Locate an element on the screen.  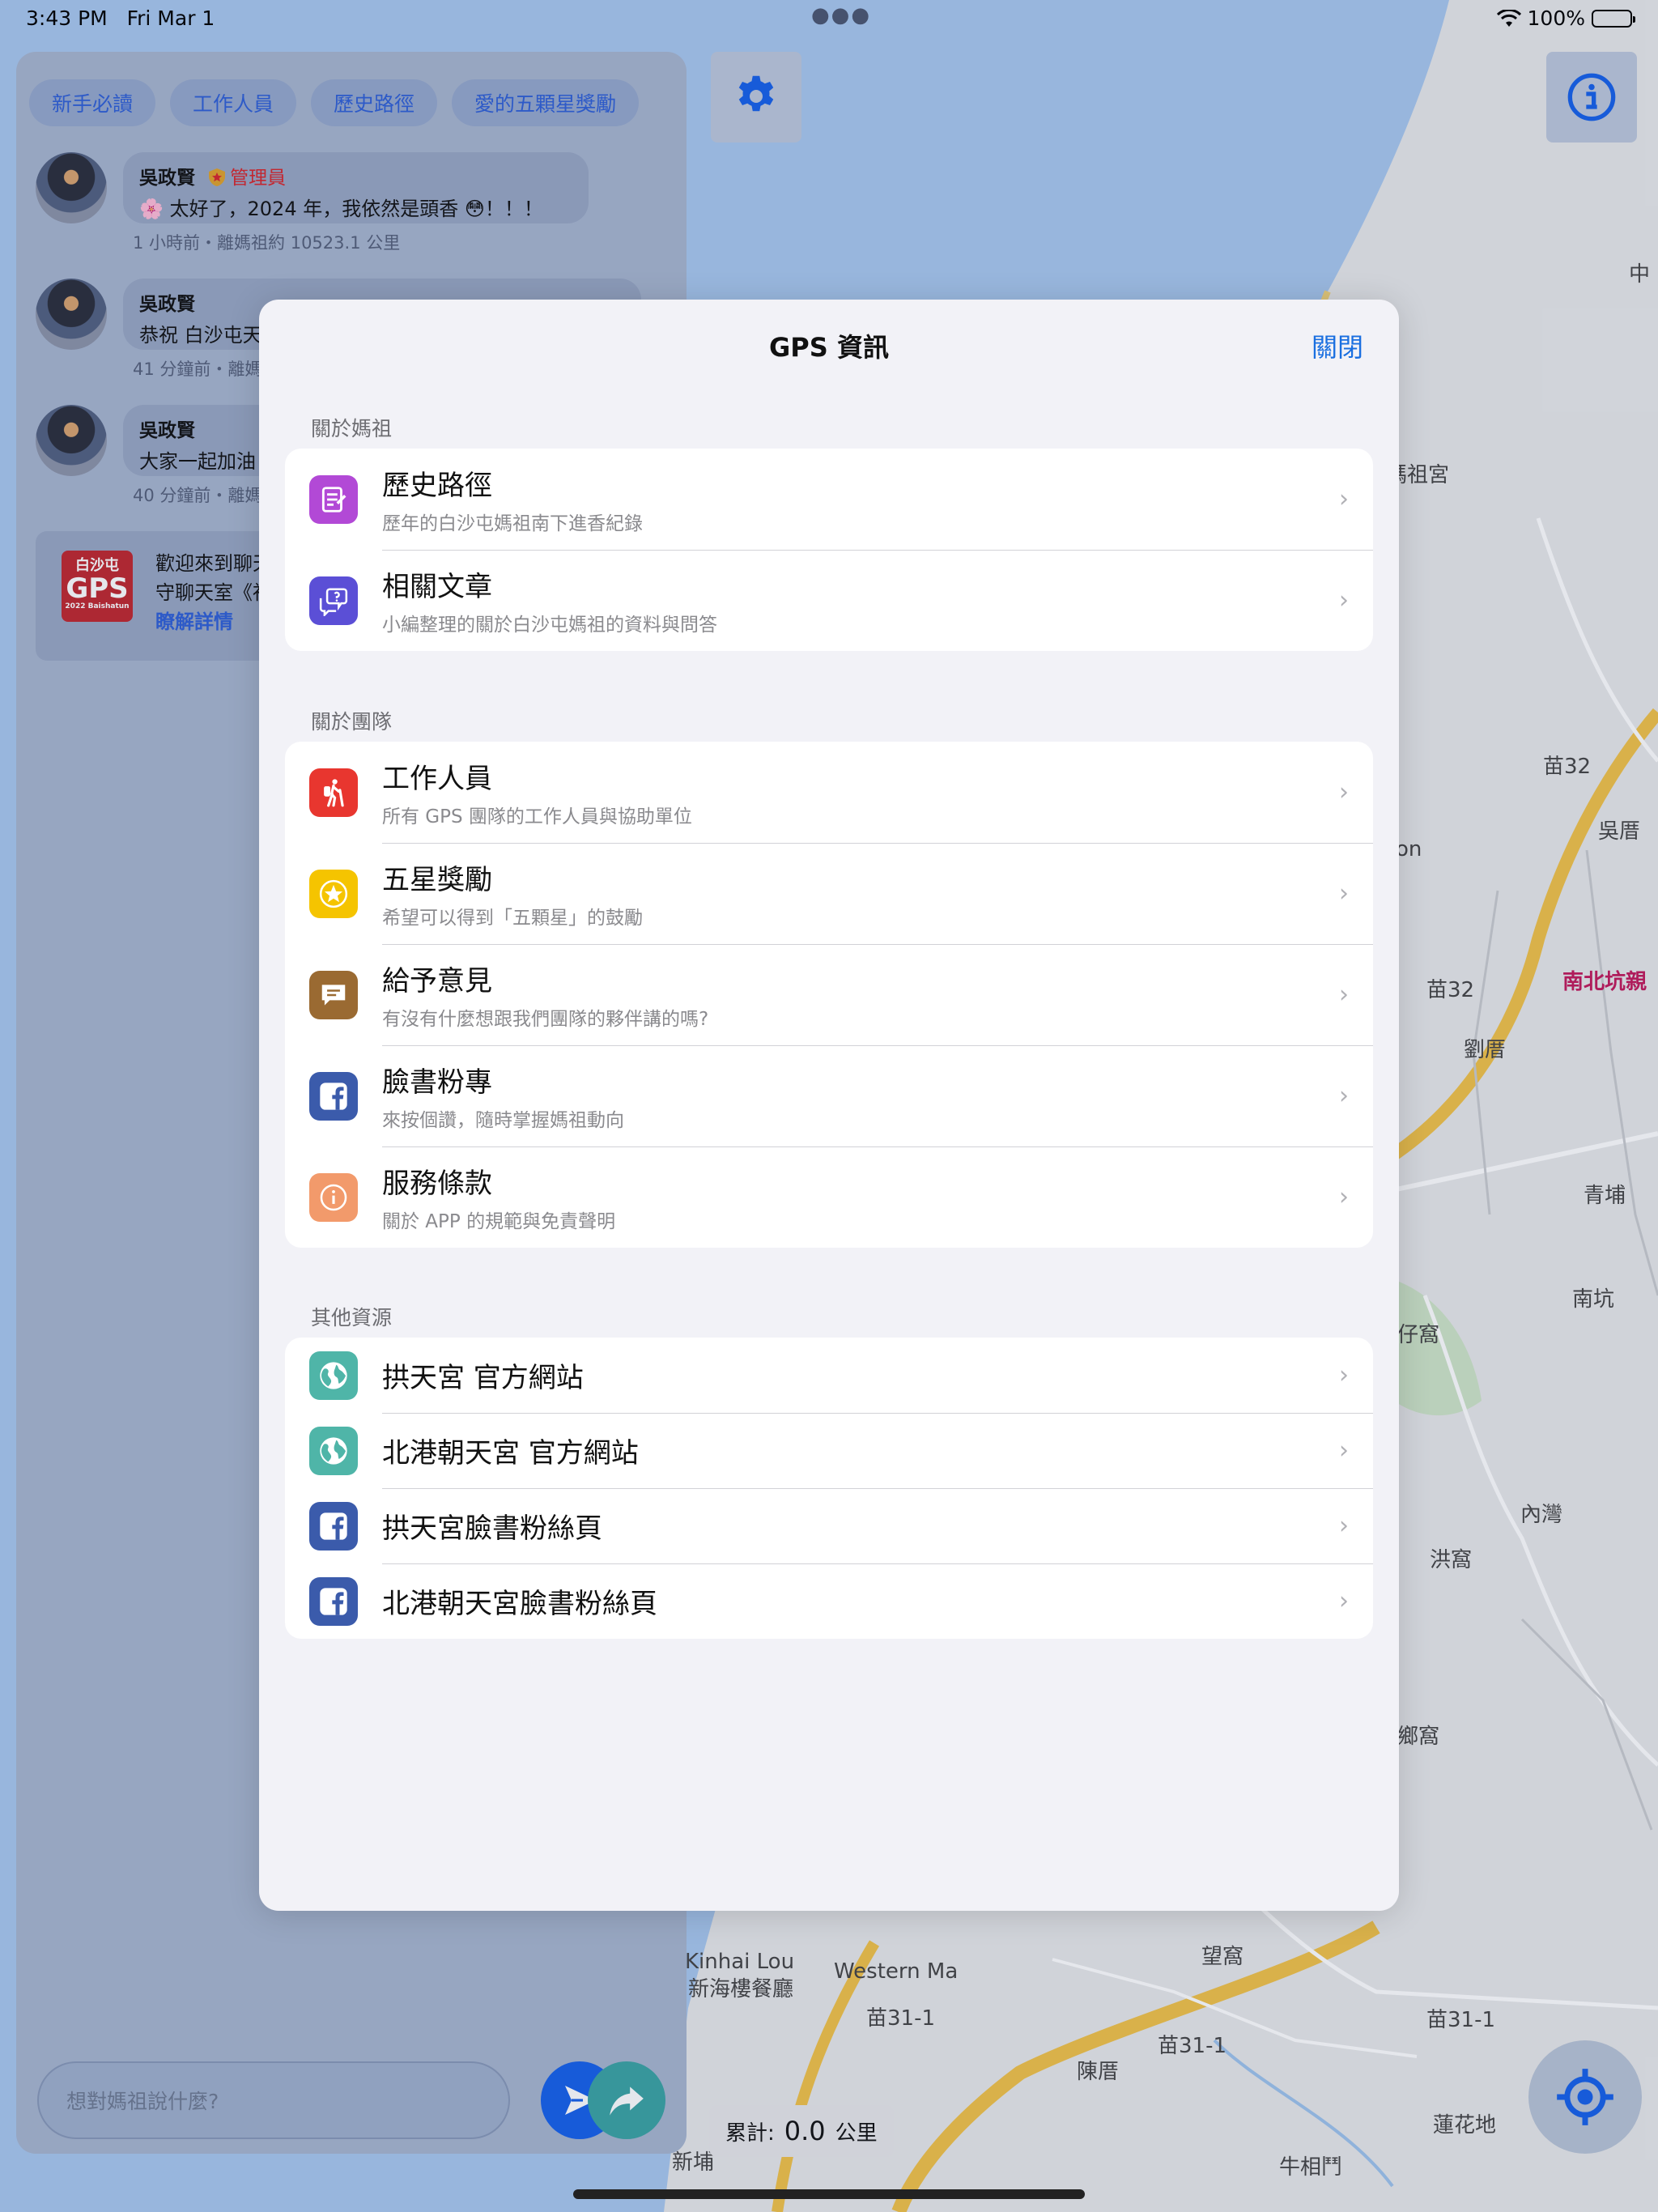
row-text: 給予意見 有沒有什麼想跟我們團隊的夥伴講的嗎? is located at coordinates (545, 995).